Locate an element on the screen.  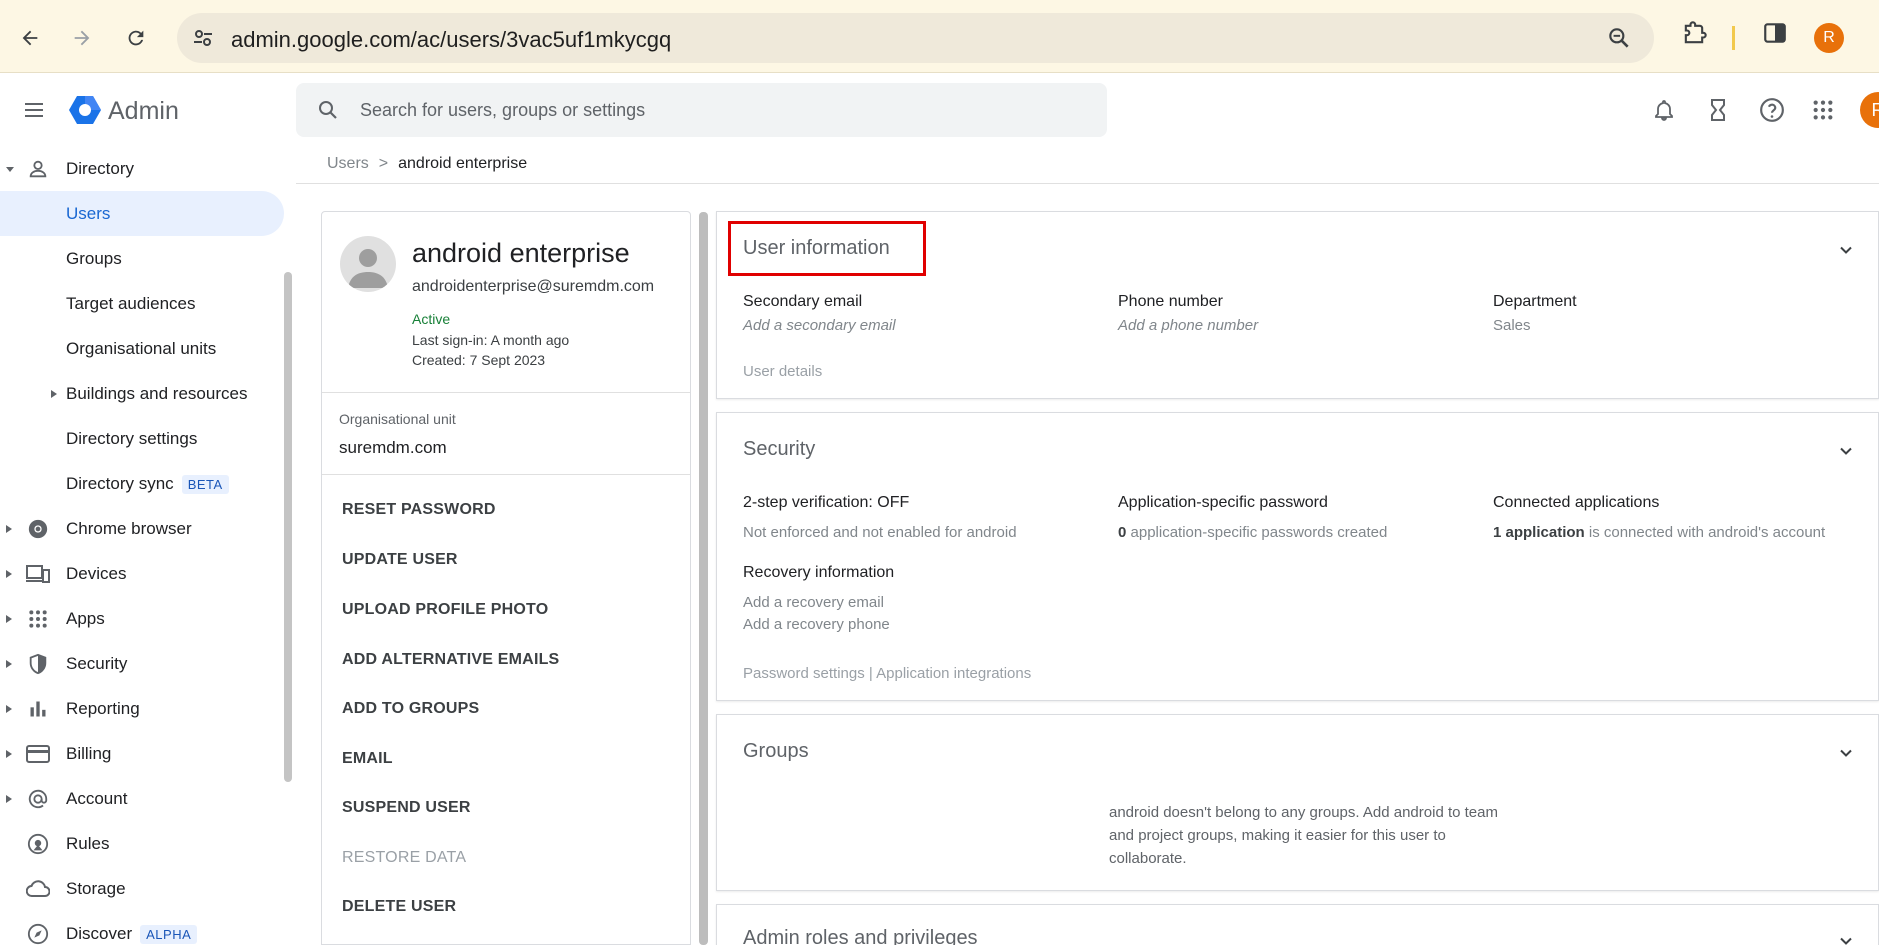
chrome-icon is located at coordinates (38, 529).